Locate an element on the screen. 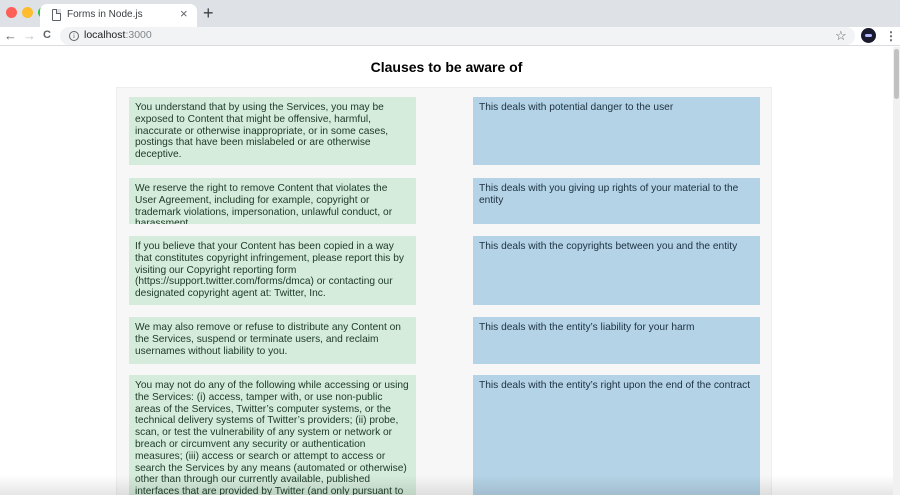 This screenshot has width=900, height=495. browser-toolbar: ← → C i localhost:3000 ☆ ⋮ is located at coordinates (450, 36).